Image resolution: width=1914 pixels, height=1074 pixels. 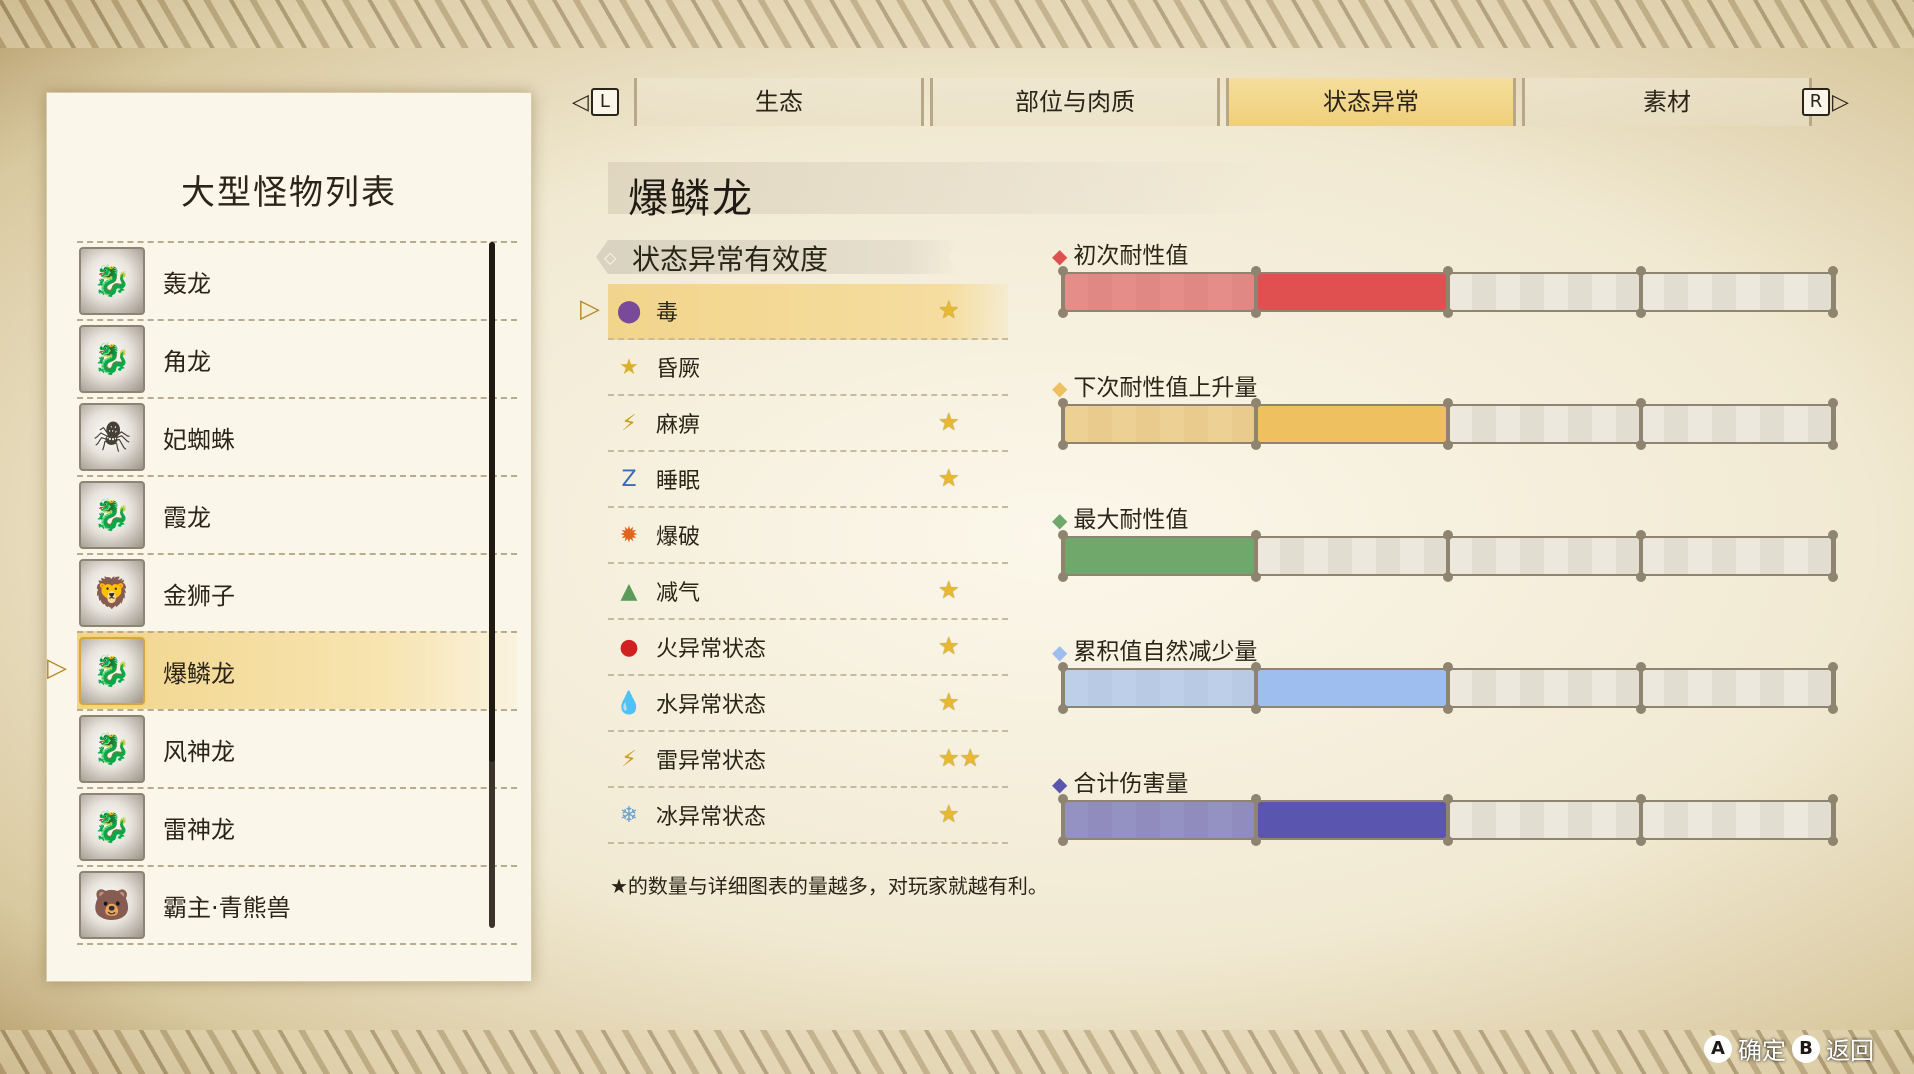 What do you see at coordinates (1816, 102) in the screenshot?
I see `r-key-icon: R` at bounding box center [1816, 102].